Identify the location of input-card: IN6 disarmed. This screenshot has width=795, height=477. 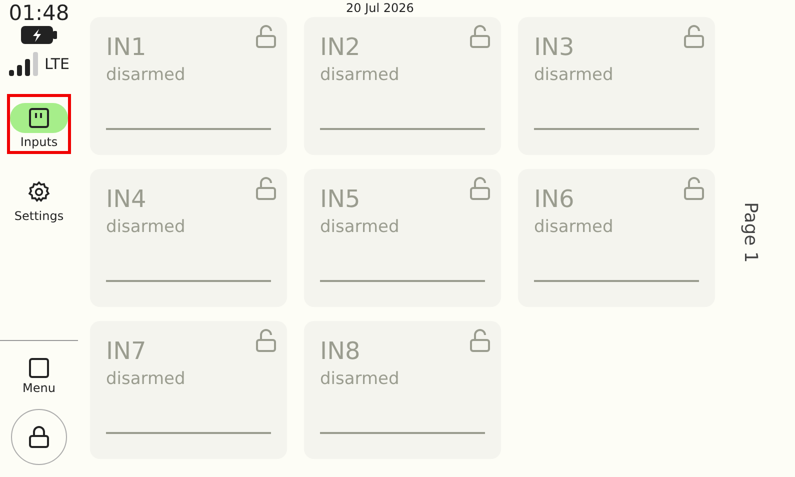
(616, 238).